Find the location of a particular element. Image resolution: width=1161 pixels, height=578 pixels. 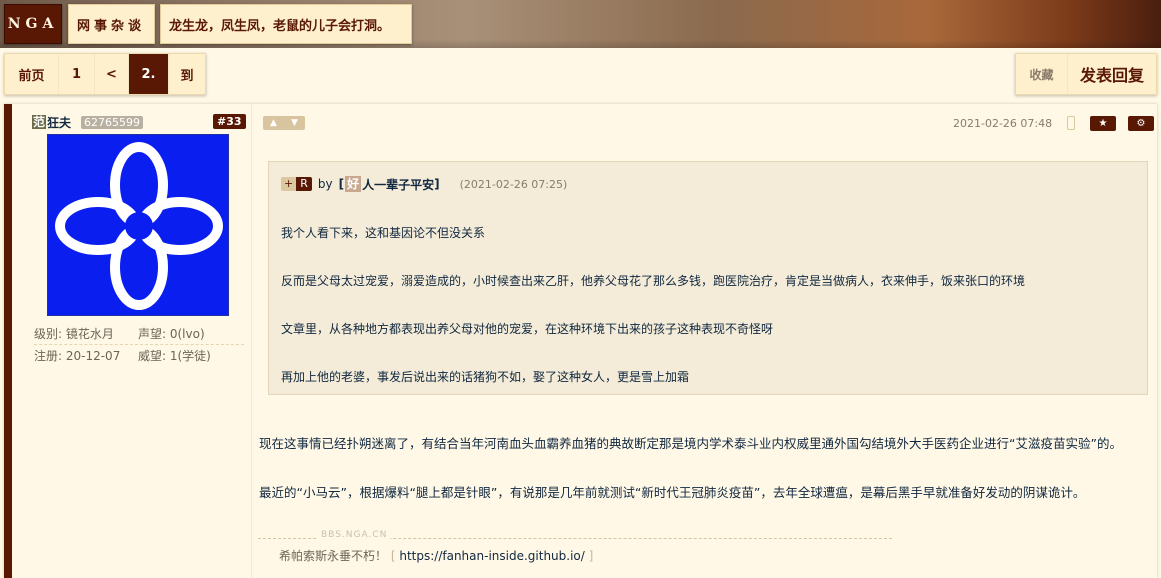

quote-header: + R by [ 好 人一辈子平安 ] (2021-02-26 07:25) is located at coordinates (424, 184).